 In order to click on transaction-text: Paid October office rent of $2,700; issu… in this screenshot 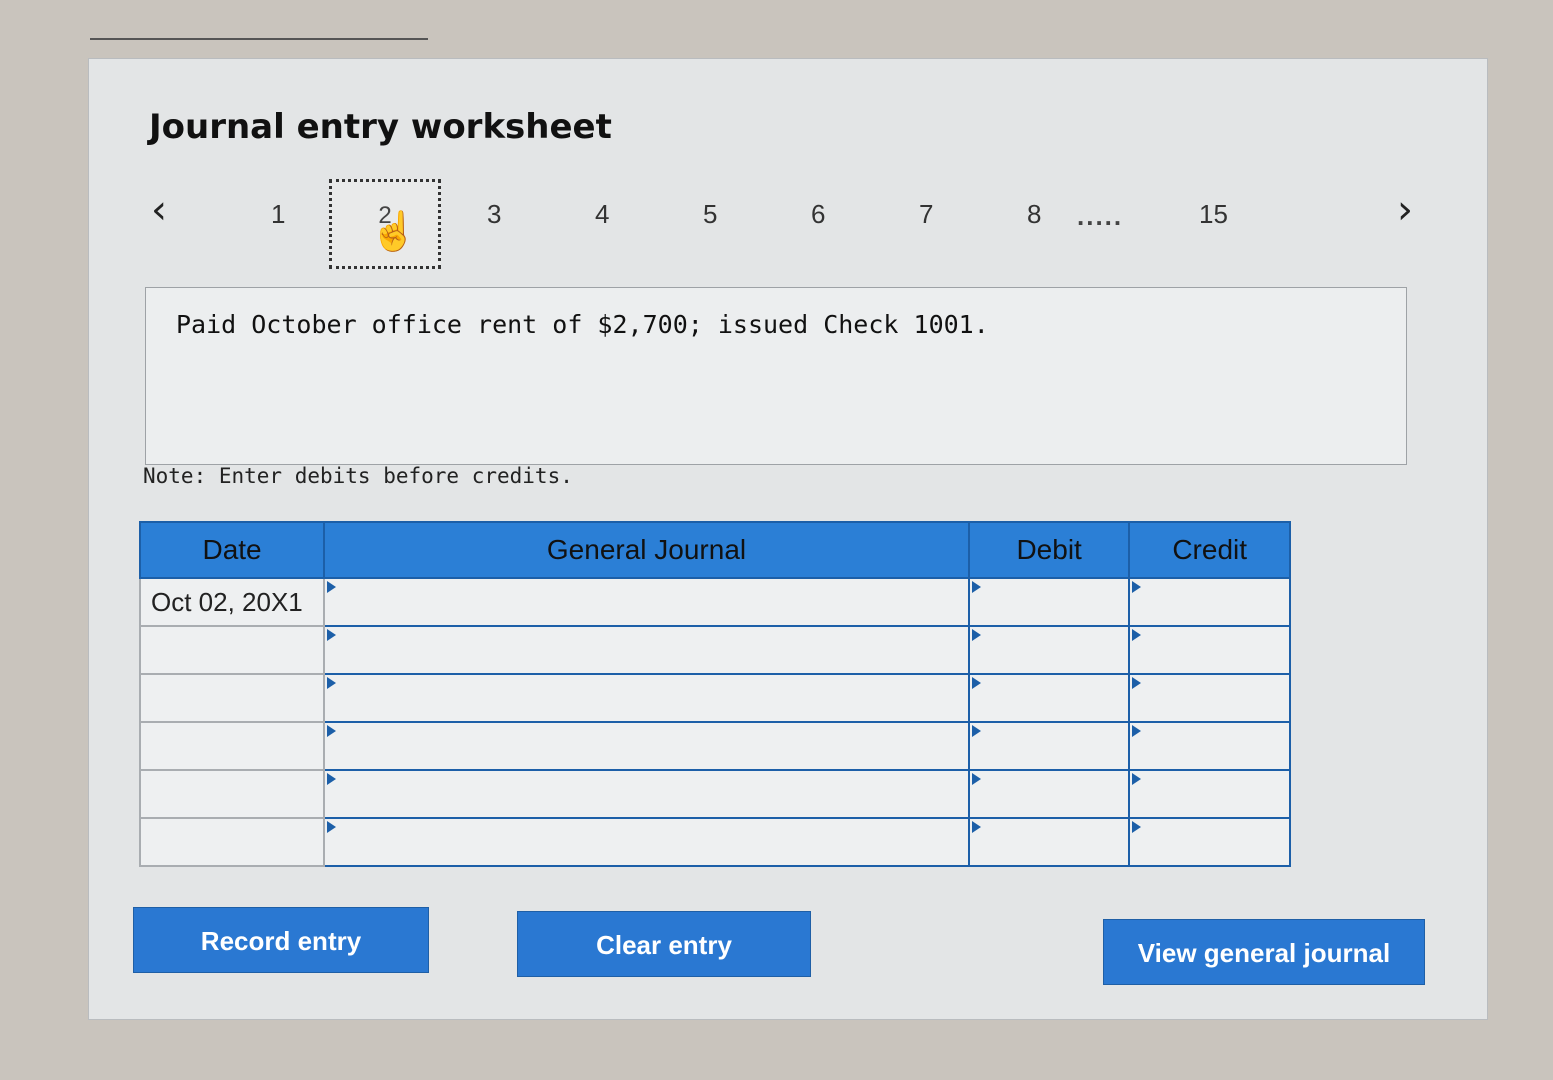, I will do `click(582, 324)`.